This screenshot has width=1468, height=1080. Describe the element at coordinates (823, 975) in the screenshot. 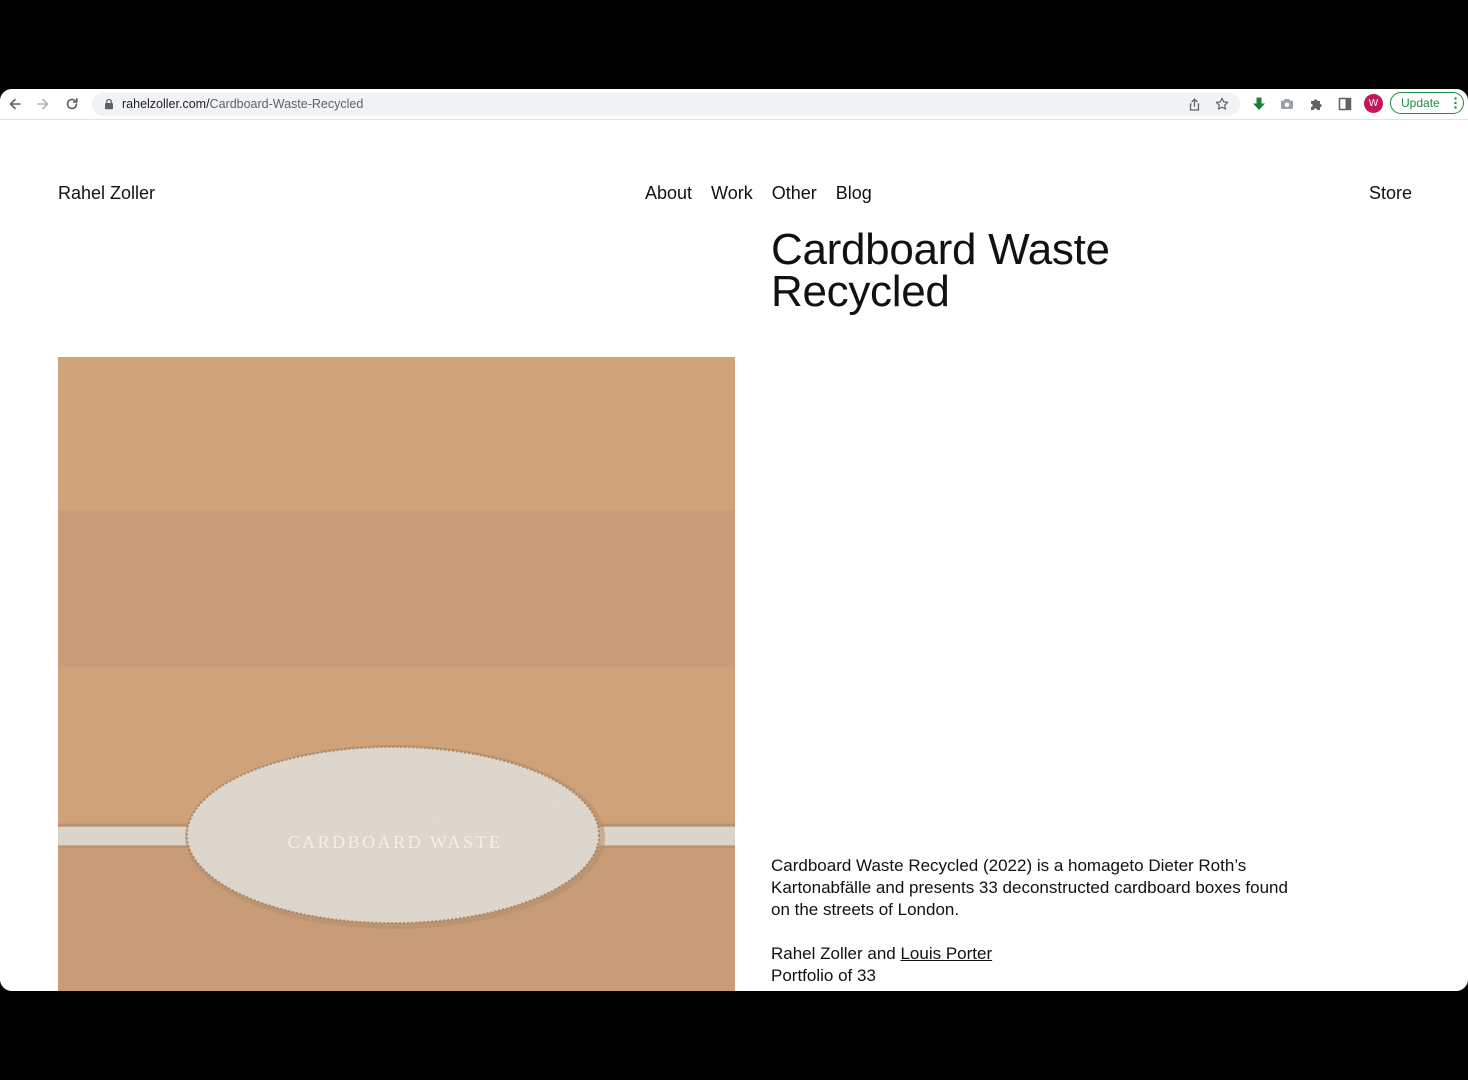

I see `edition-text: Portfolio of 33` at that location.